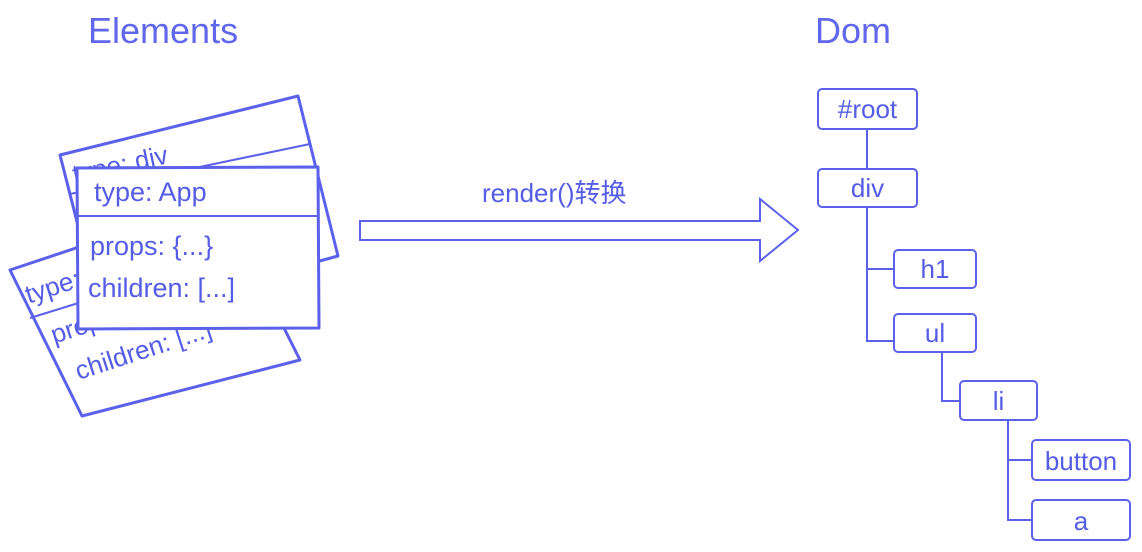 This screenshot has height=552, width=1142. Describe the element at coordinates (853, 30) in the screenshot. I see `dom-title: Dom` at that location.